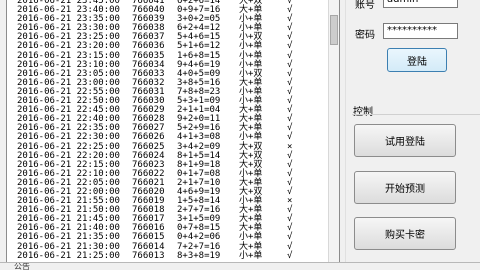 The height and width of the screenshot is (270, 480). Describe the element at coordinates (333, 131) in the screenshot. I see `vertical-scrollbar` at that location.